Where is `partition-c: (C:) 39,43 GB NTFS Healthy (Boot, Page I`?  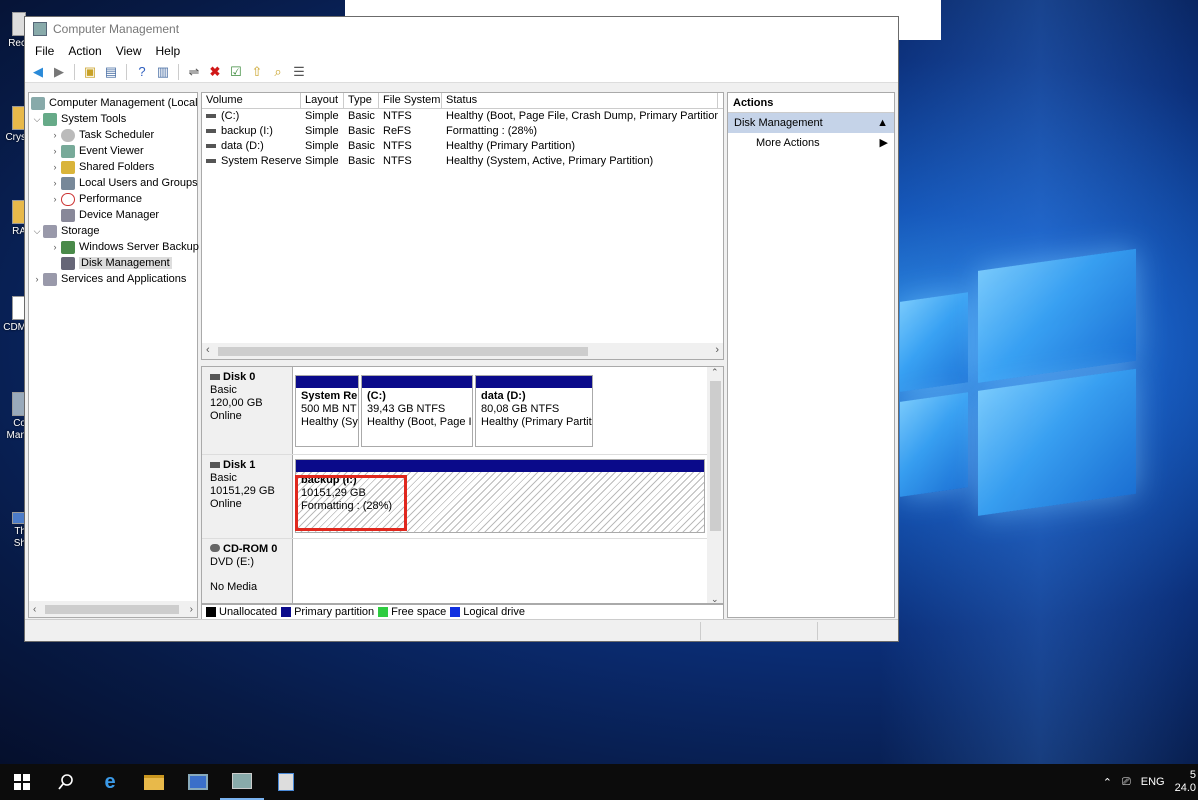
partition-c: (C:) 39,43 GB NTFS Healthy (Boot, Page I is located at coordinates (417, 411).